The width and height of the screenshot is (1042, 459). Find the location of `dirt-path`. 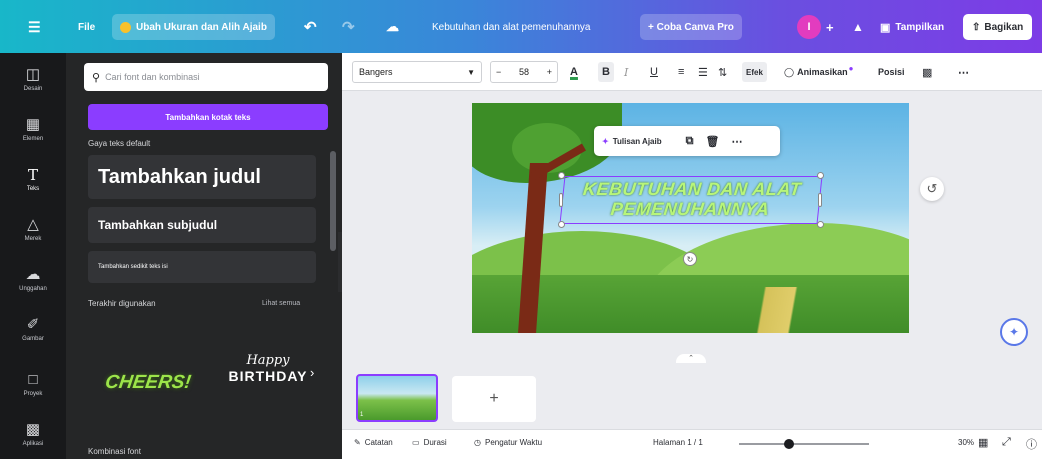

dirt-path is located at coordinates (802, 310).